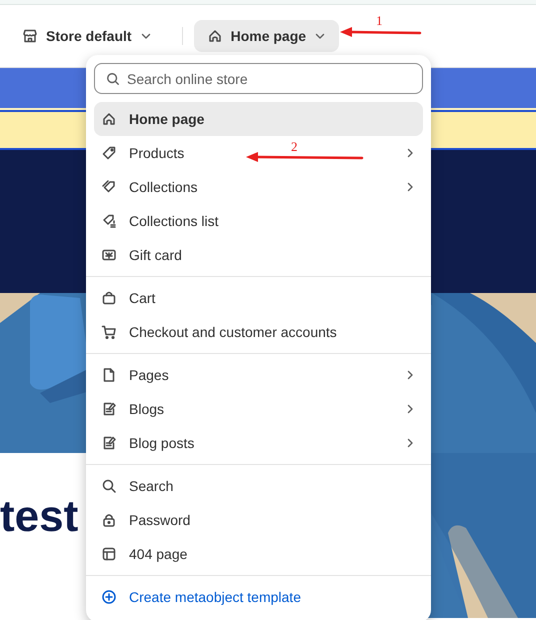 This screenshot has height=620, width=536. Describe the element at coordinates (109, 597) in the screenshot. I see `plus-circle-icon` at that location.